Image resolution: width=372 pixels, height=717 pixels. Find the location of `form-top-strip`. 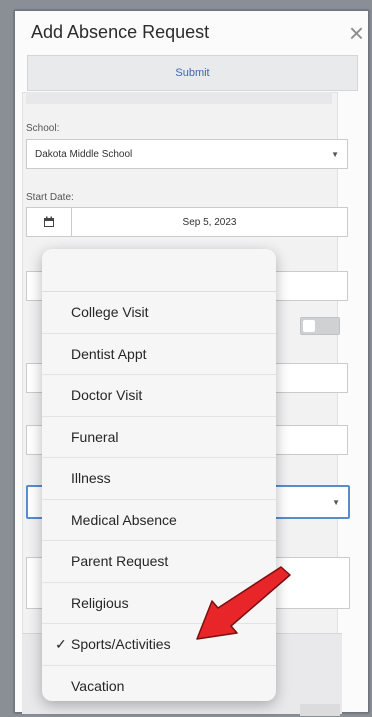

form-top-strip is located at coordinates (179, 98).